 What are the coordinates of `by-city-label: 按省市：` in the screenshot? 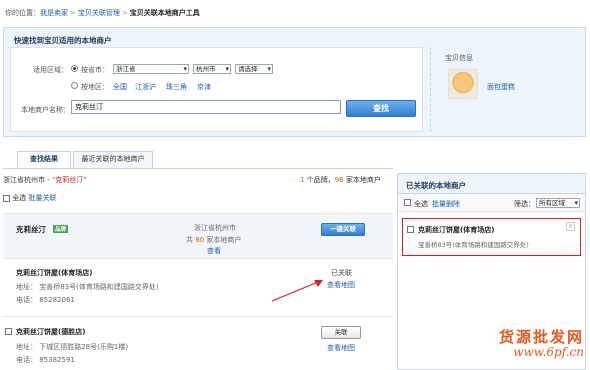 It's located at (95, 70).